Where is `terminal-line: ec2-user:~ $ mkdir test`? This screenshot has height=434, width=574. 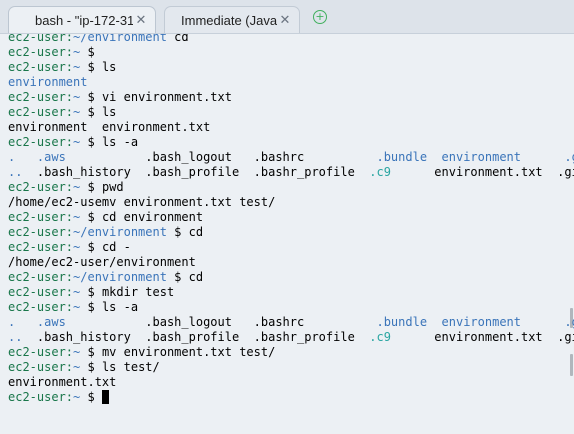
terminal-line: ec2-user:~ $ mkdir test is located at coordinates (91, 292).